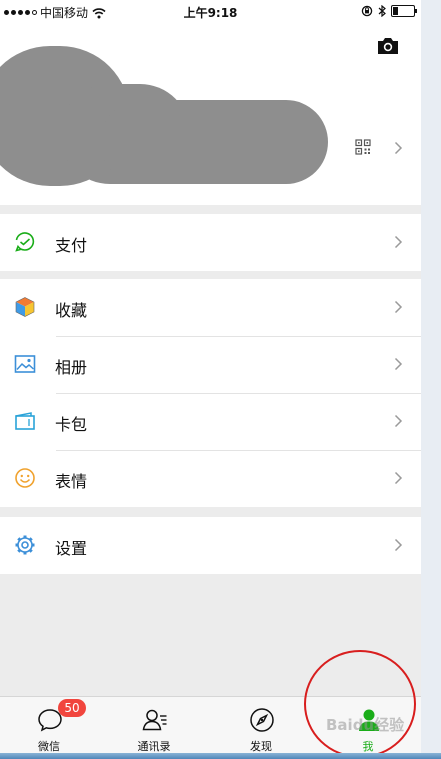  Describe the element at coordinates (71, 310) in the screenshot. I see `menu-item-label: 收藏` at that location.